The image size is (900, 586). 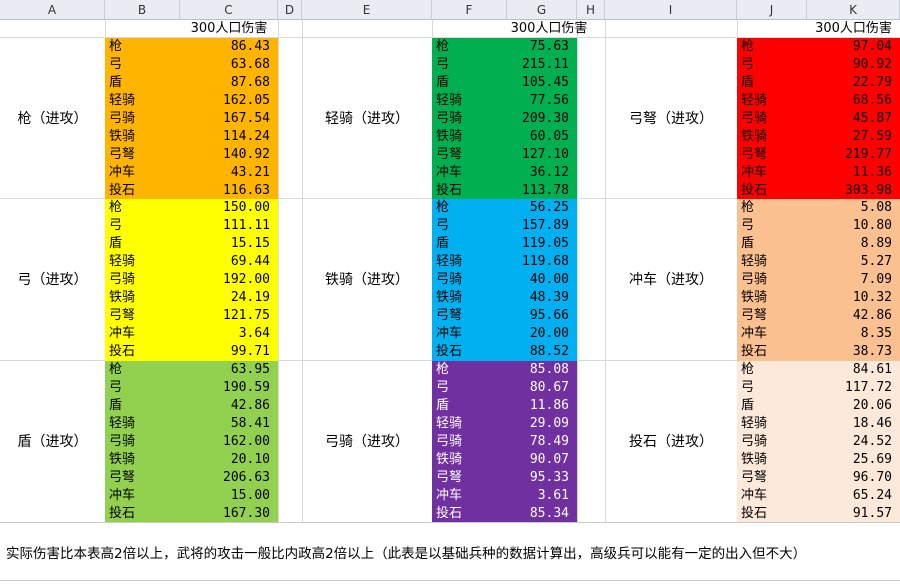 I want to click on table-row: 投石 91.57, so click(x=818, y=514).